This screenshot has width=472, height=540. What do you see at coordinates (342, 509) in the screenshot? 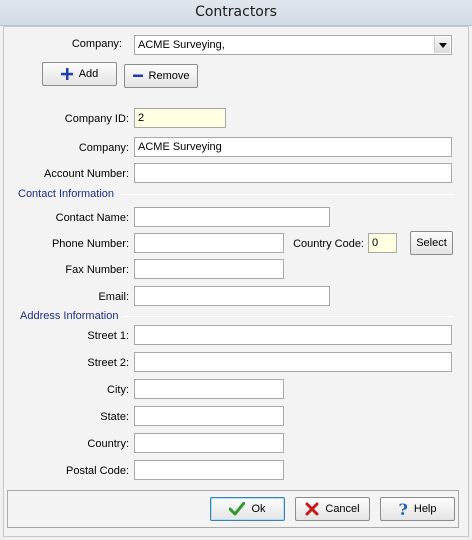
I see `cancel-button-label: Cancel` at bounding box center [342, 509].